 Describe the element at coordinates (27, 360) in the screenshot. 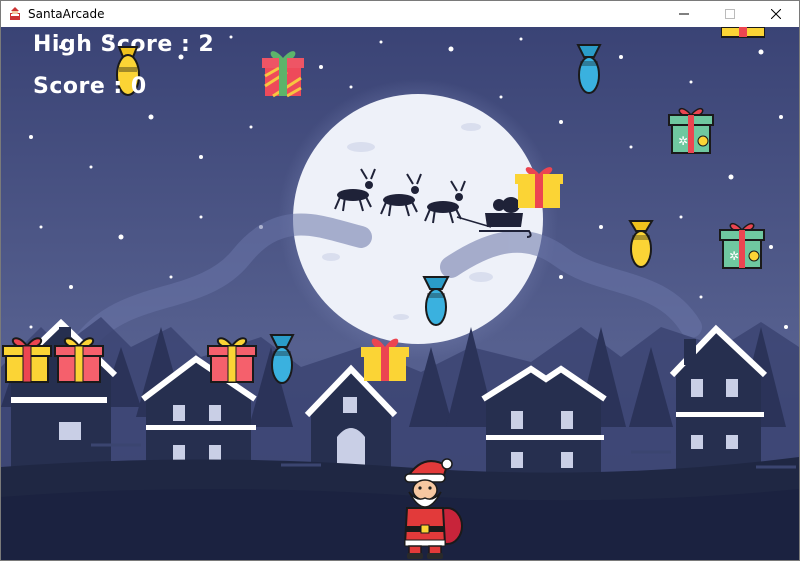

I see `gift-yellow-red-bow-icon` at that location.